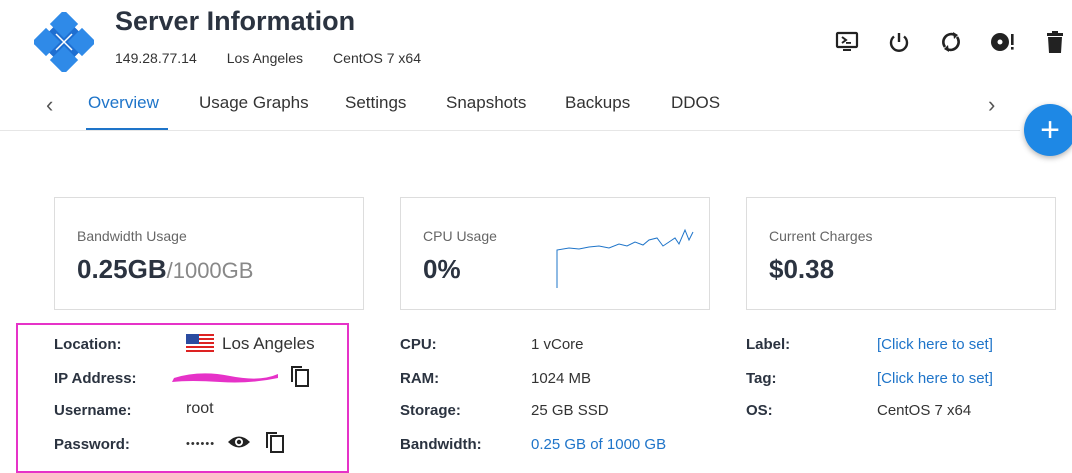  What do you see at coordinates (555, 253) in the screenshot?
I see `cpu-usage-card: CPU Usage 0%` at bounding box center [555, 253].